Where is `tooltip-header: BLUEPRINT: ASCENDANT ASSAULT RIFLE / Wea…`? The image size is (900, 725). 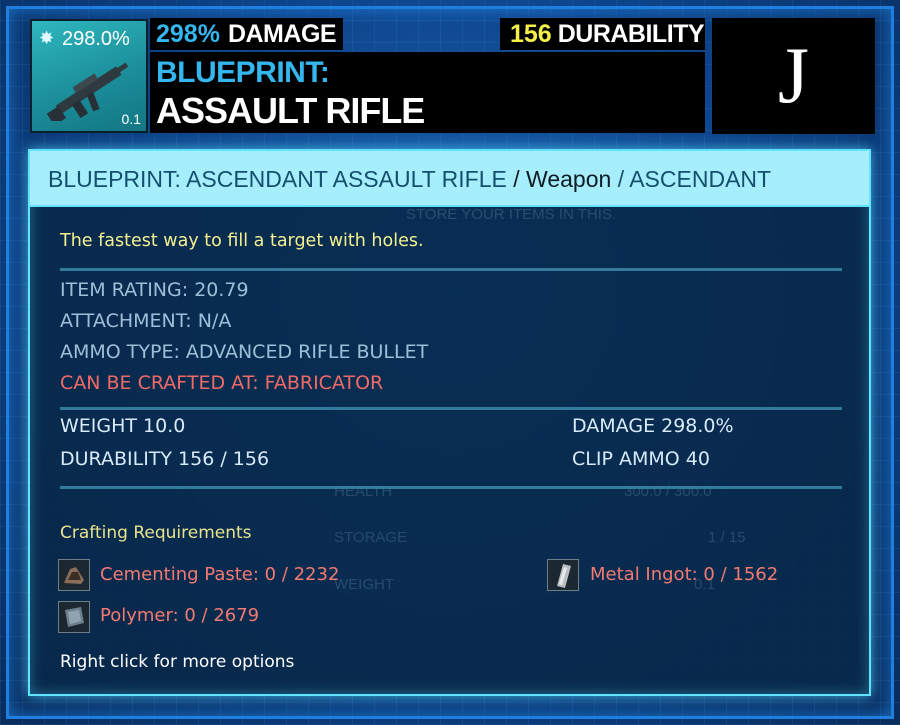 tooltip-header: BLUEPRINT: ASCENDANT ASSAULT RIFLE / Wea… is located at coordinates (449, 179).